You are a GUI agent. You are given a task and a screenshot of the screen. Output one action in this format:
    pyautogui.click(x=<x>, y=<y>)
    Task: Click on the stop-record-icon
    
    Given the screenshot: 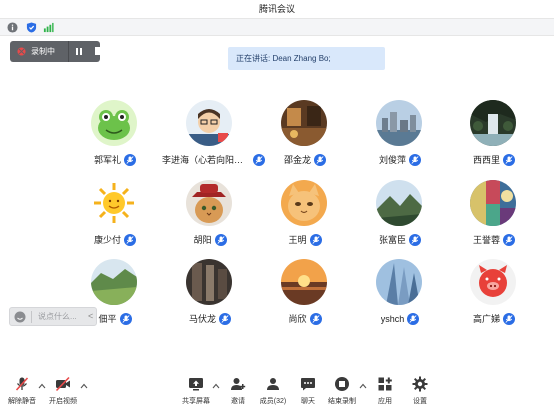 What is the action you would take?
    pyautogui.click(x=342, y=384)
    